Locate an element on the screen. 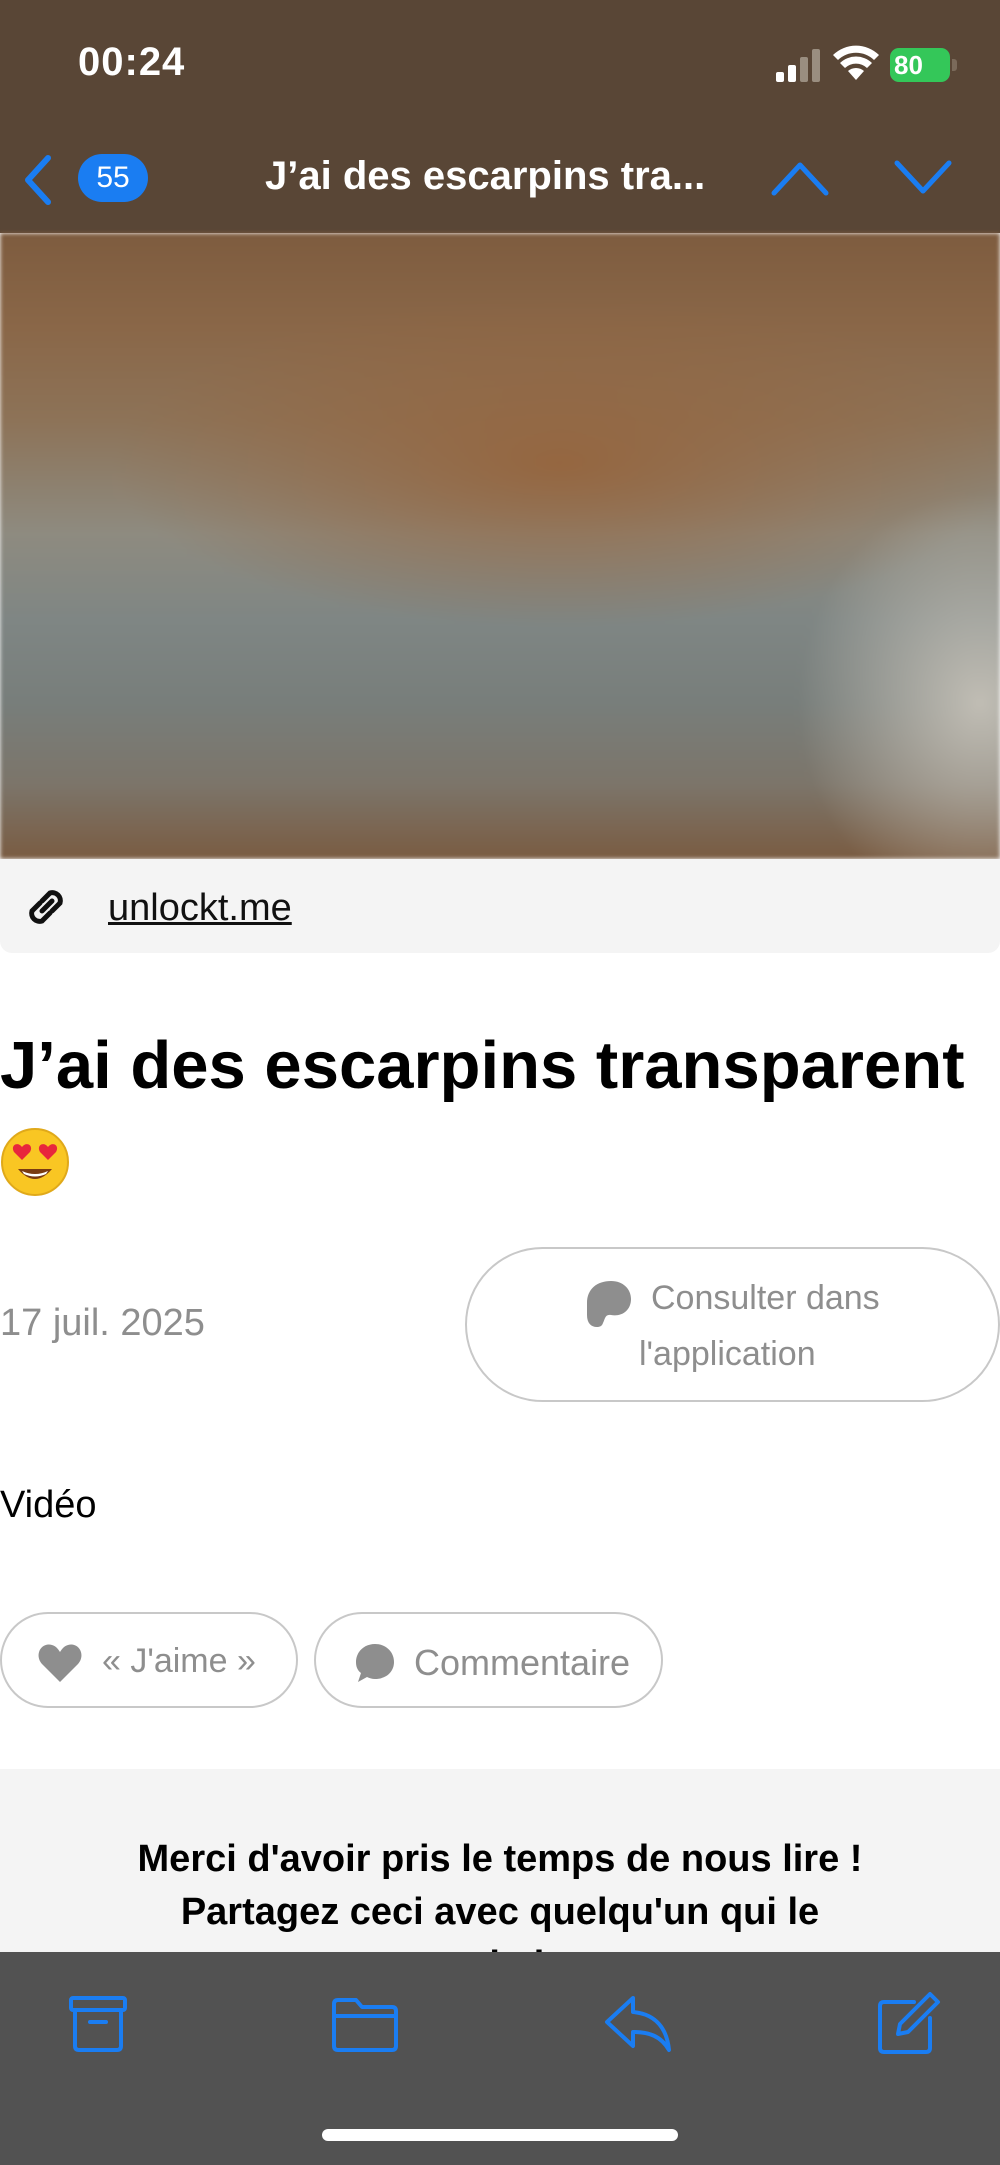 The height and width of the screenshot is (2165, 1000). status-icons: 80 is located at coordinates (870, 64).